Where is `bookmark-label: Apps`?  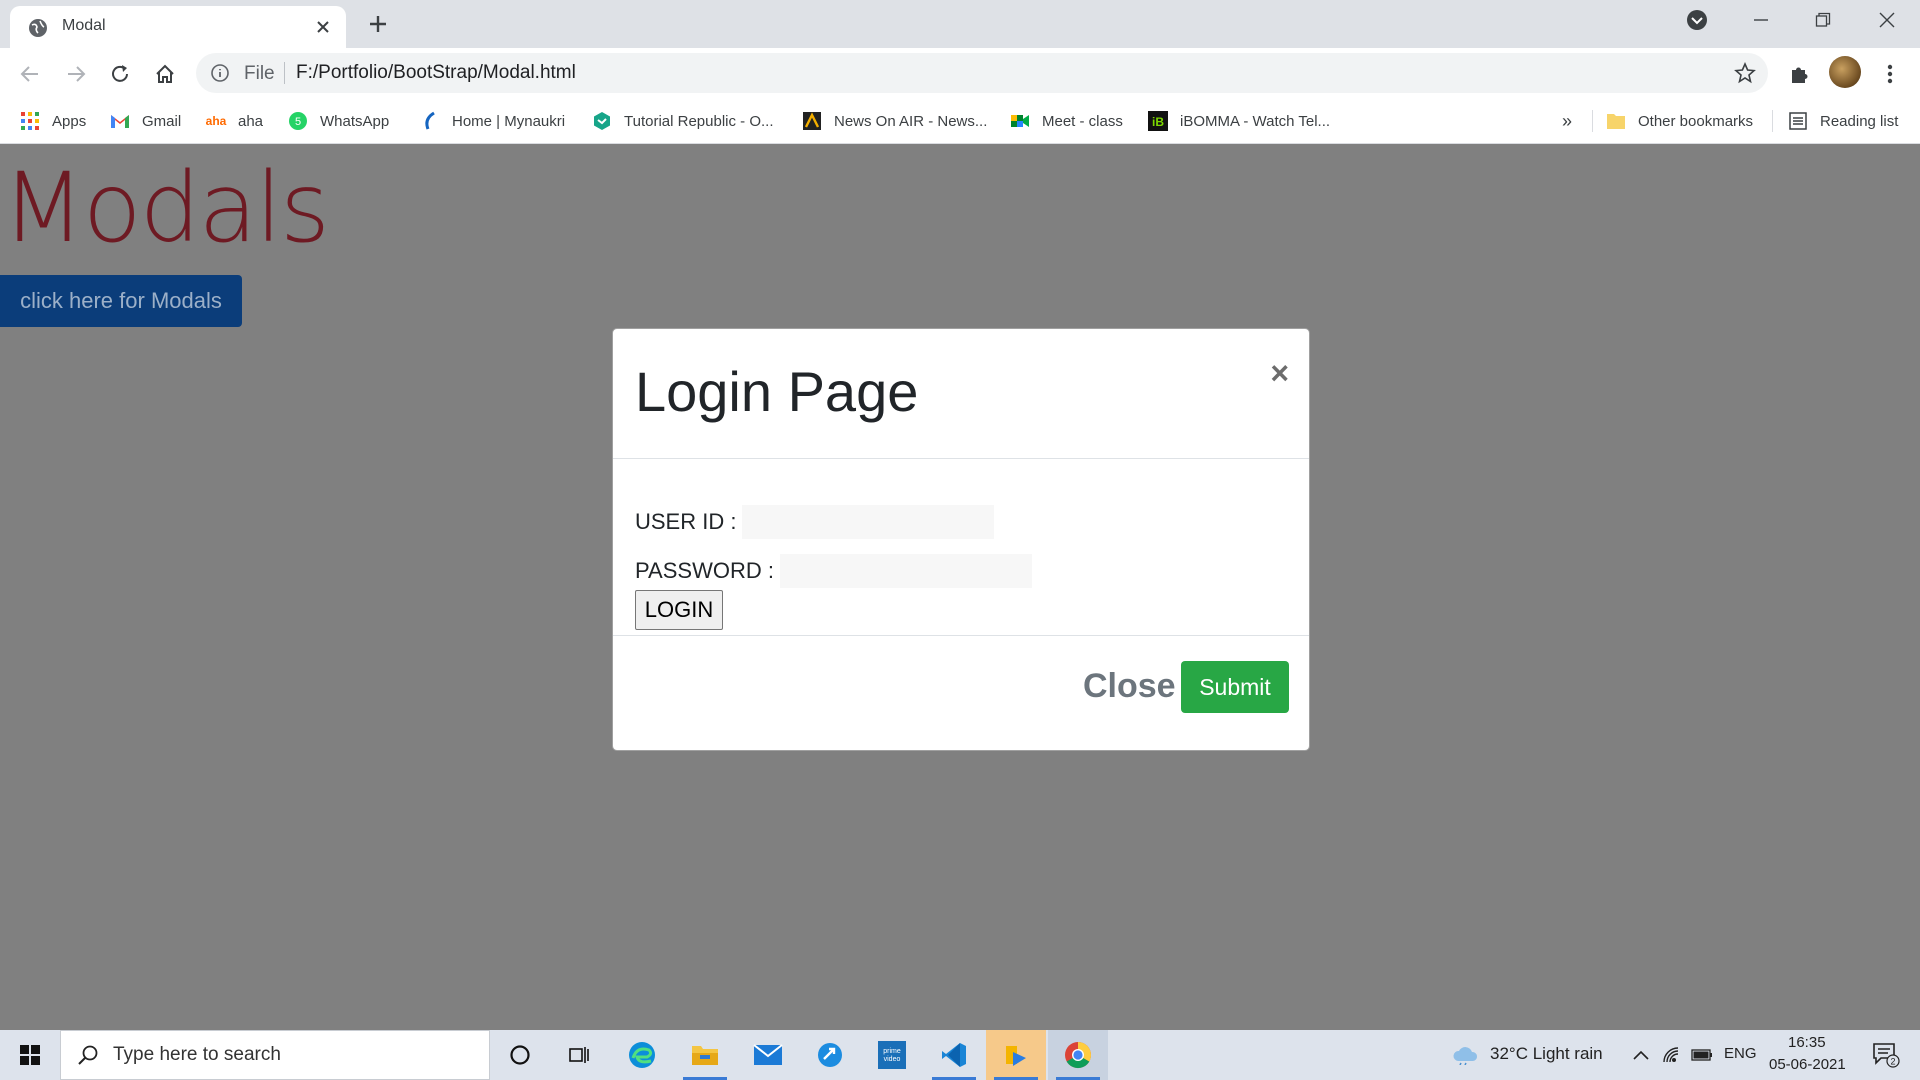 bookmark-label: Apps is located at coordinates (69, 121).